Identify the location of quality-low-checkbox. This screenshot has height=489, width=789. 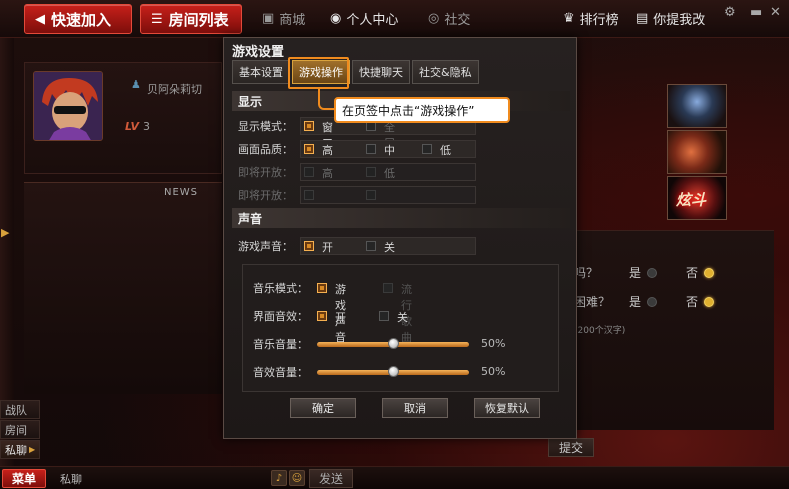
(427, 149).